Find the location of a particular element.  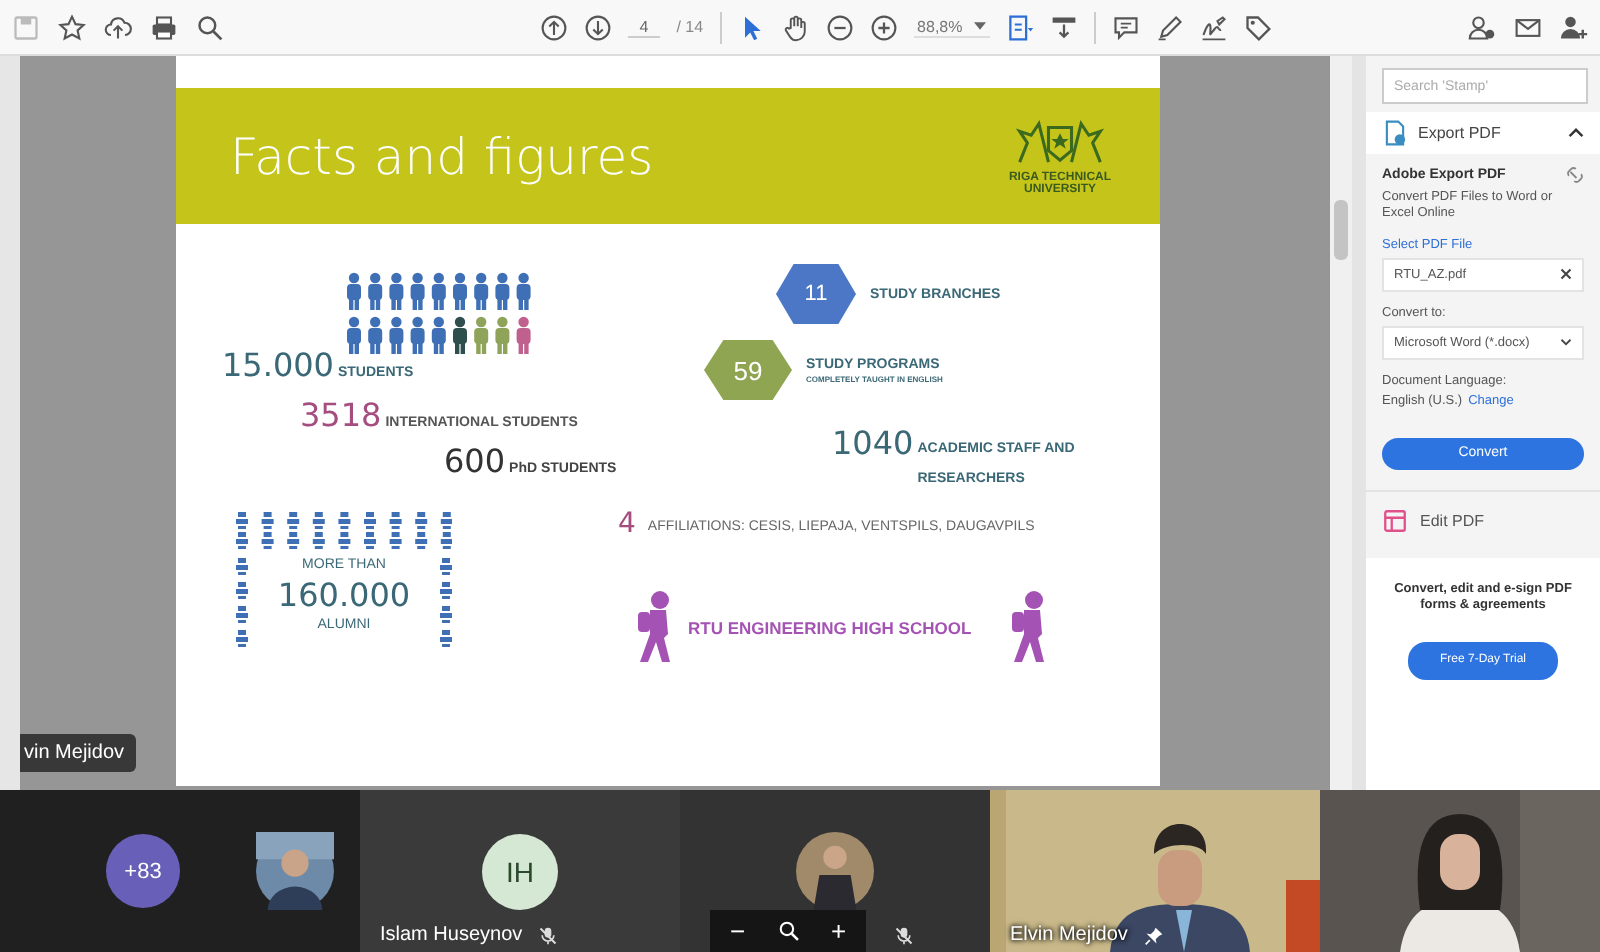

comment-icon is located at coordinates (1126, 27).